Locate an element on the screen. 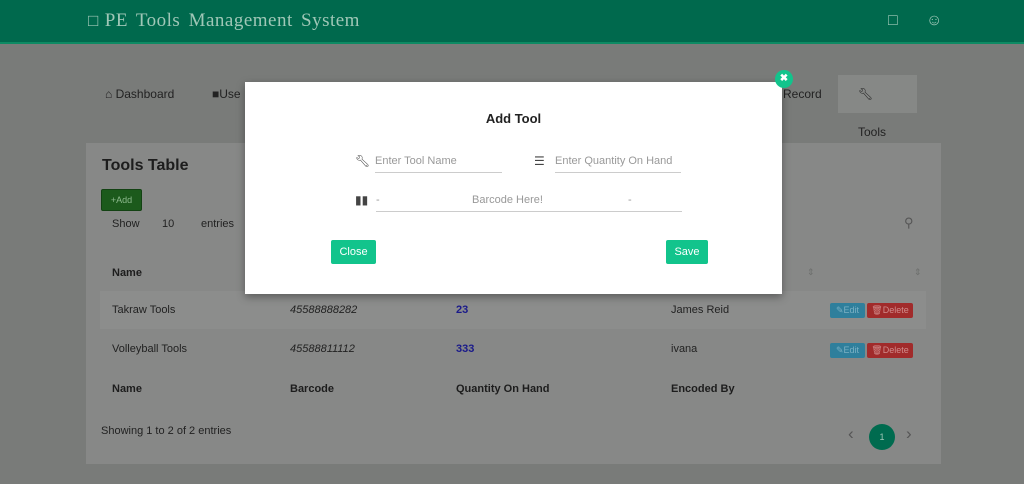  app-title-text: PE Tools Management System is located at coordinates (232, 20).